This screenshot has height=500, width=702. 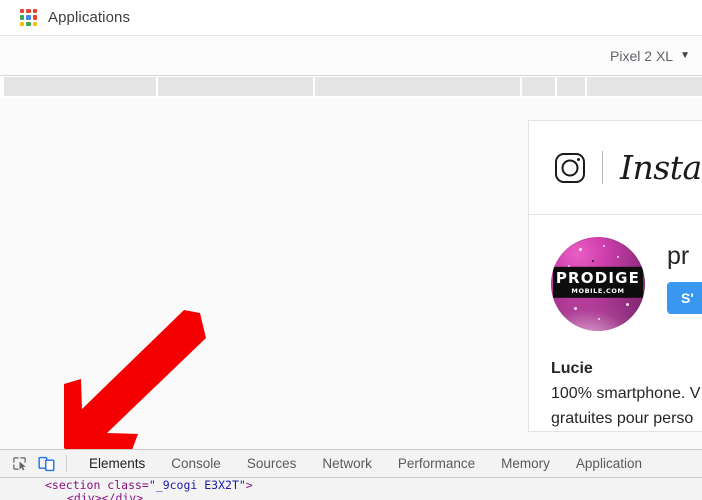 I want to click on tab-network: Network, so click(x=347, y=463).